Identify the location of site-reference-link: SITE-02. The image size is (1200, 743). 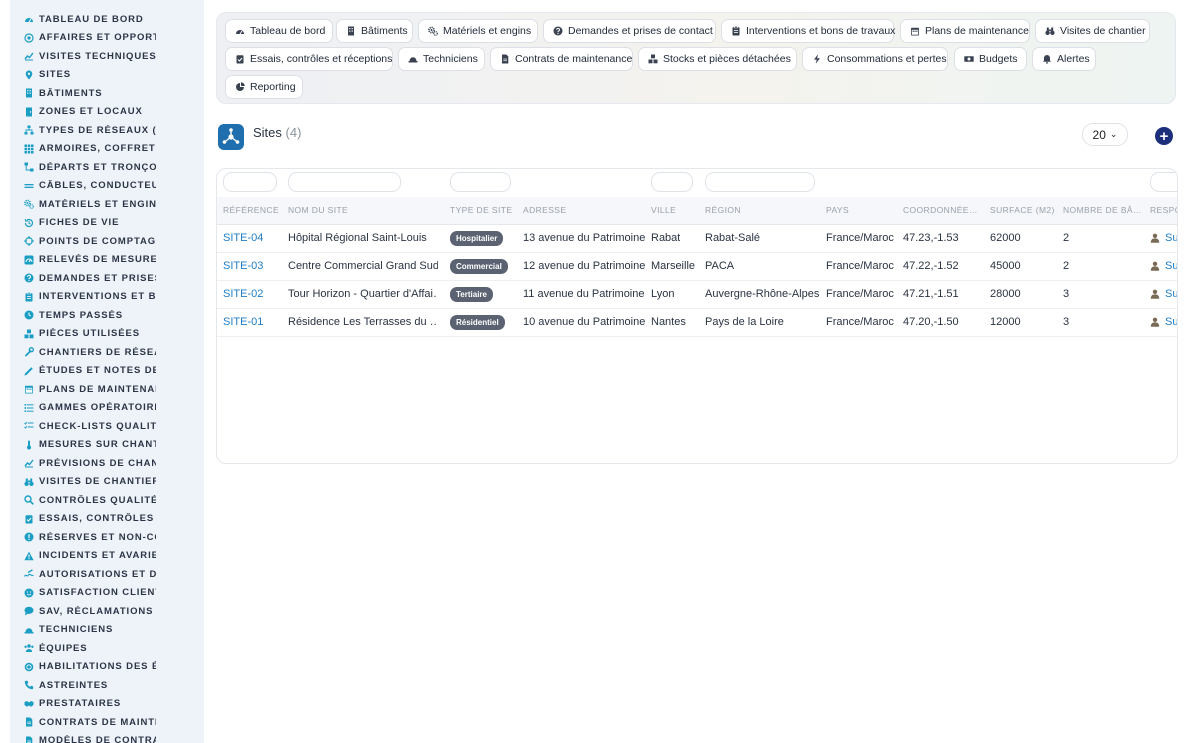
(243, 294).